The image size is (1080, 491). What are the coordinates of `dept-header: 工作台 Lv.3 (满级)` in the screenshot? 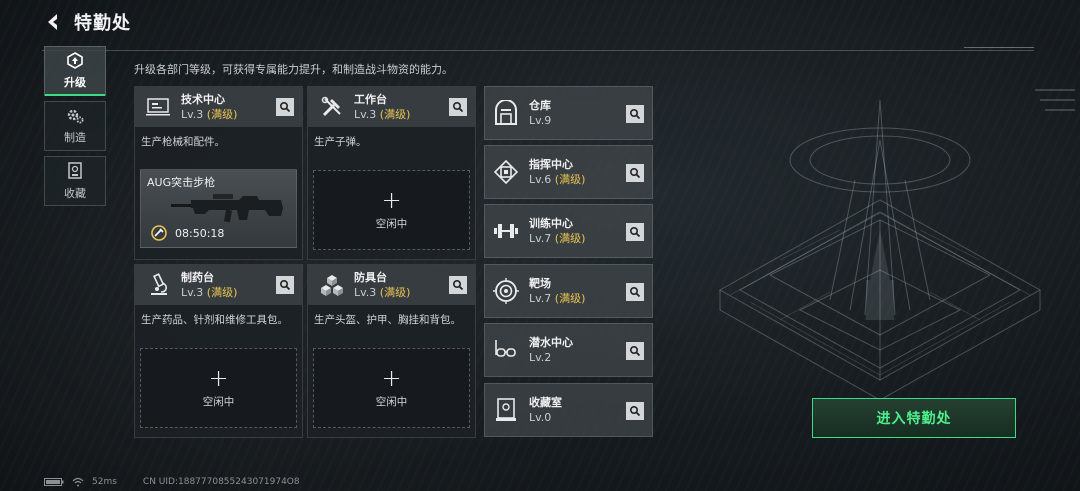 It's located at (391, 107).